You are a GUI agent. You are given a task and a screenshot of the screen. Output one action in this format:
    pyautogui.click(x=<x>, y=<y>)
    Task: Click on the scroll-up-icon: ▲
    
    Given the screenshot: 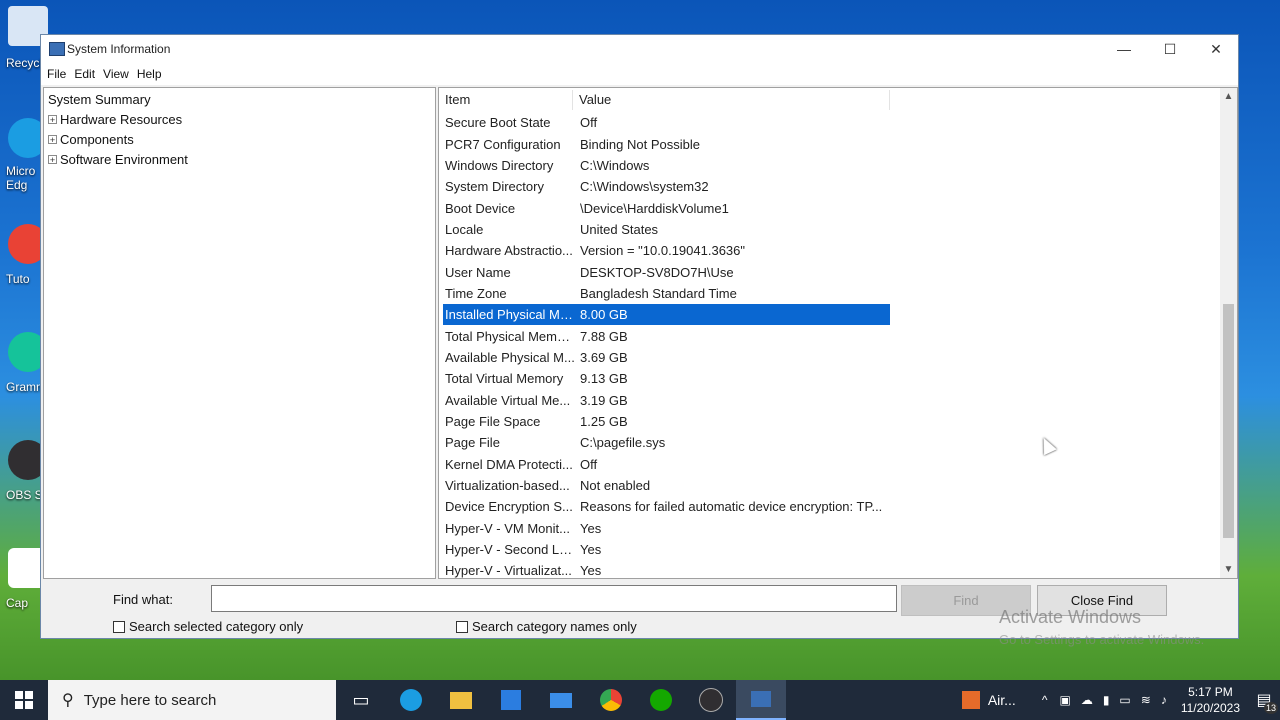 What is the action you would take?
    pyautogui.click(x=1228, y=96)
    